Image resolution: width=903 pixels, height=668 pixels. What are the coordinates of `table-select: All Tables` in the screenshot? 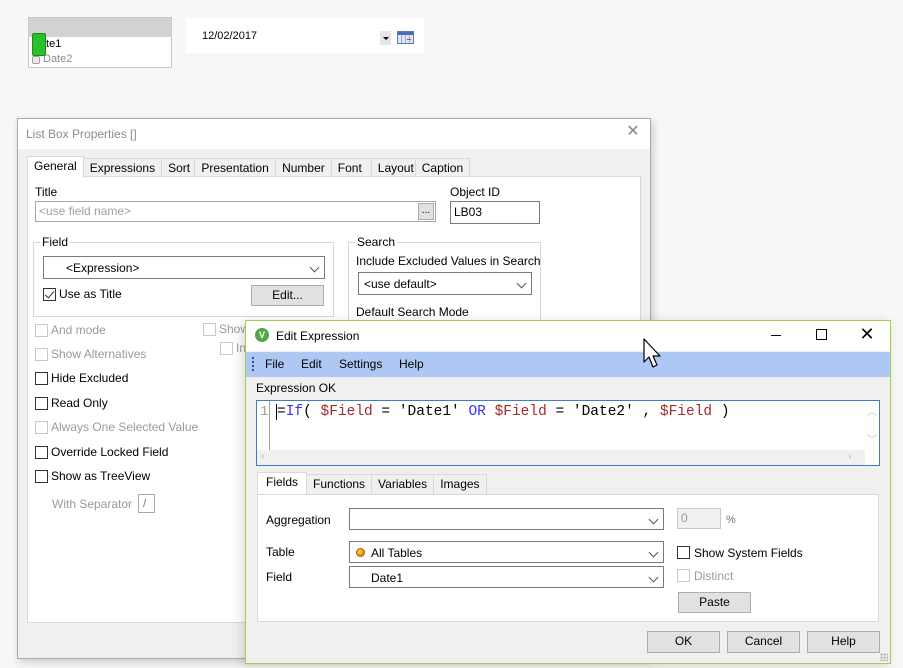 It's located at (506, 552).